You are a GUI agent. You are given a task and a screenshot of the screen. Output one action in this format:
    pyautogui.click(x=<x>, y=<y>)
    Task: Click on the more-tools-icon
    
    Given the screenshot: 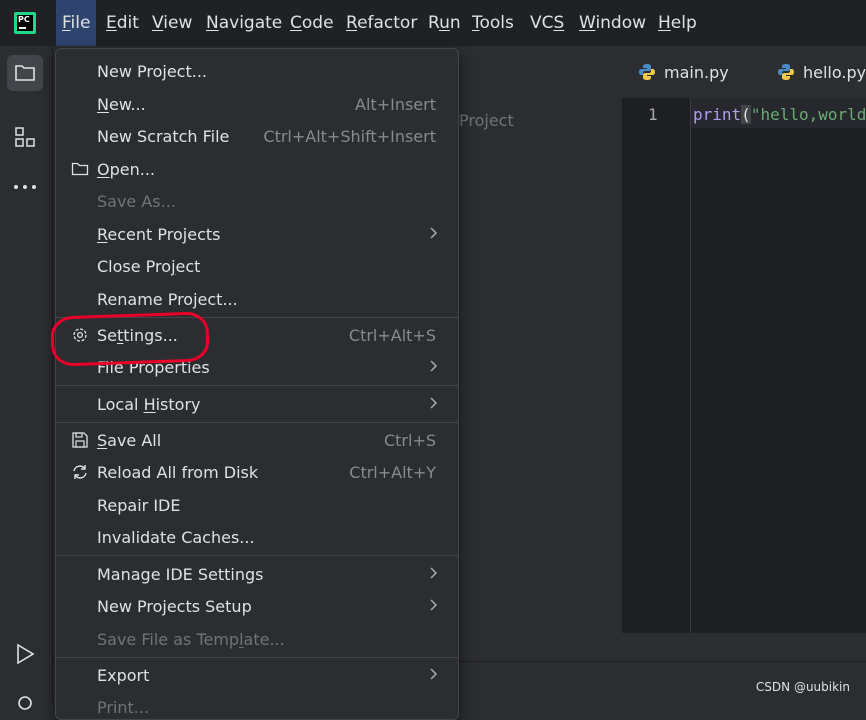 What is the action you would take?
    pyautogui.click(x=25, y=187)
    